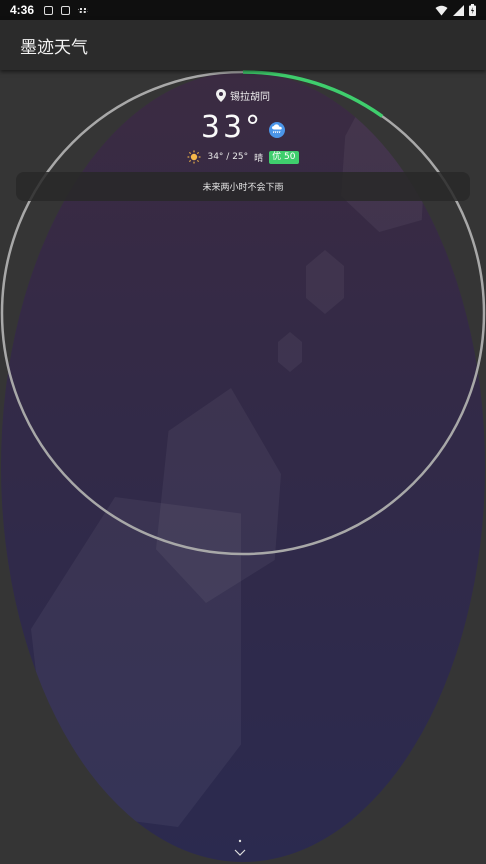  I want to click on app-bar: 墨迹天气, so click(243, 45).